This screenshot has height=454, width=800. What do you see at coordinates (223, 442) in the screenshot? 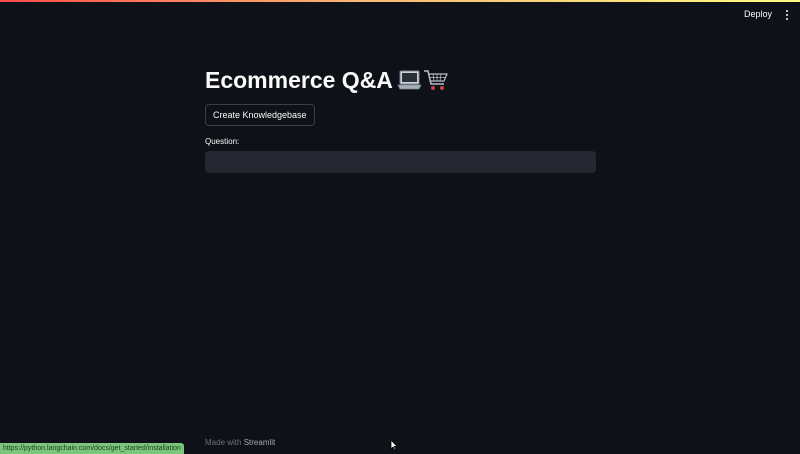
I see `footer-made-with: Made with` at bounding box center [223, 442].